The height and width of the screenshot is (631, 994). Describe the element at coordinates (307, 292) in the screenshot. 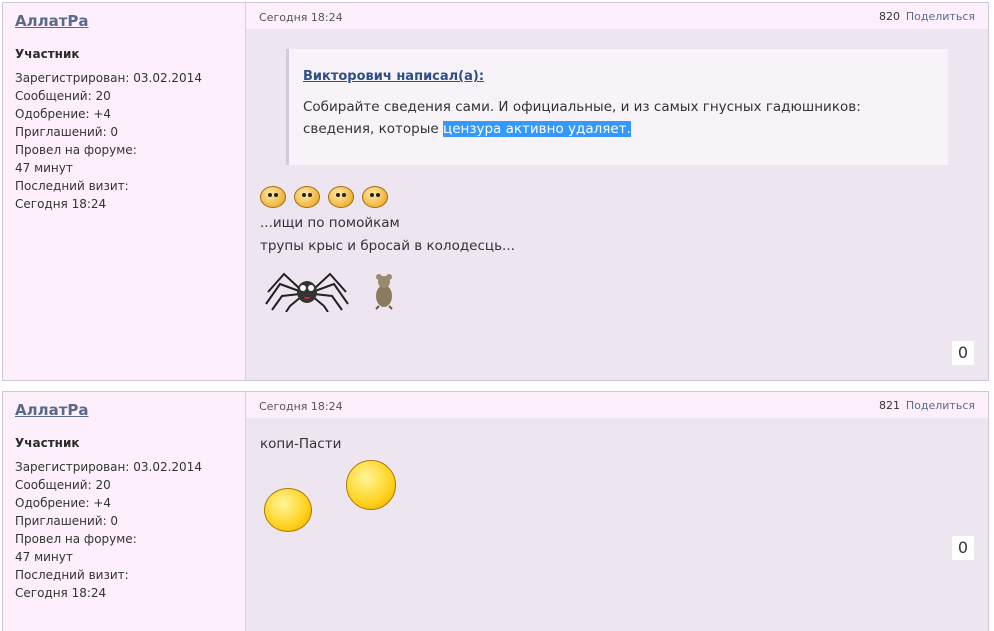

I see `spider-icon` at that location.